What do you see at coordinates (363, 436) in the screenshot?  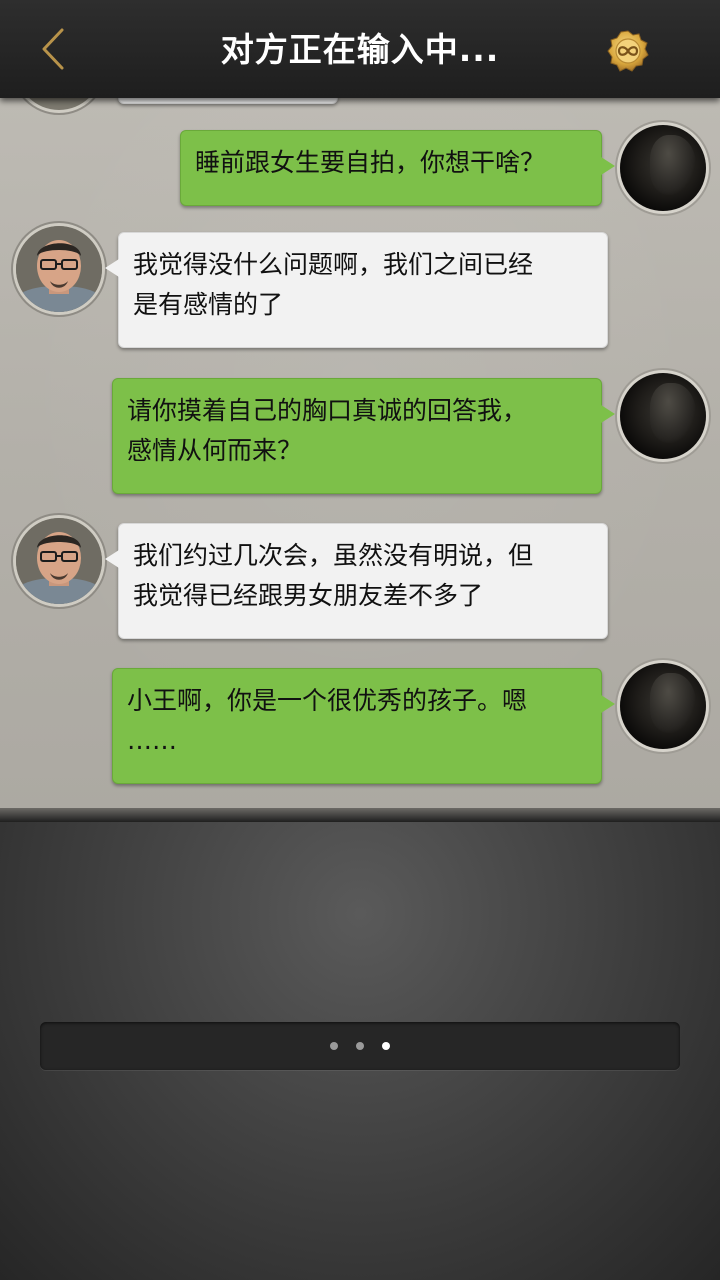 I see `message-bubble-sent: 请你摸着自己的胸口真诚的回答我， 感情从何而来？` at bounding box center [363, 436].